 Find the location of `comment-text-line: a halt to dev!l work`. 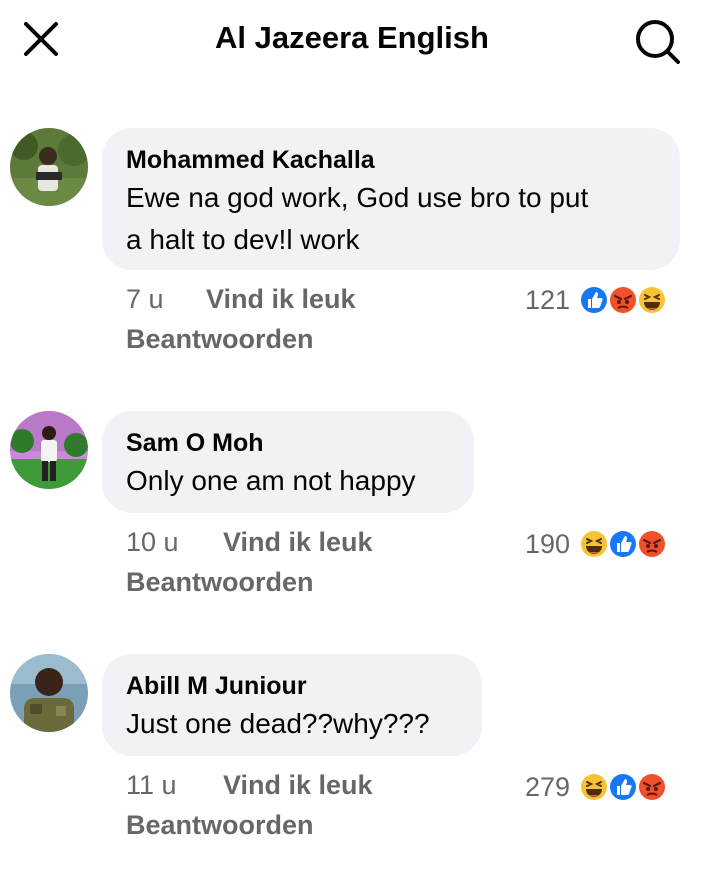

comment-text-line: a halt to dev!l work is located at coordinates (243, 239).